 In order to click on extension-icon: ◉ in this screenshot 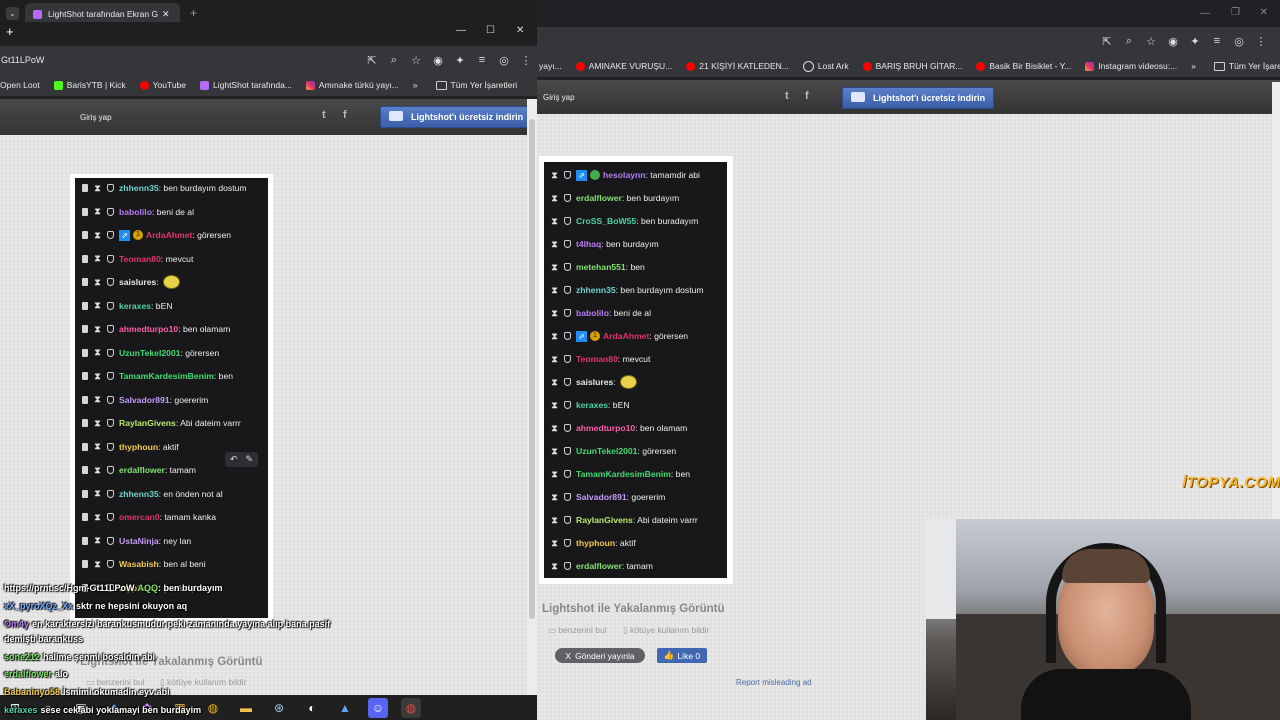, I will do `click(438, 60)`.